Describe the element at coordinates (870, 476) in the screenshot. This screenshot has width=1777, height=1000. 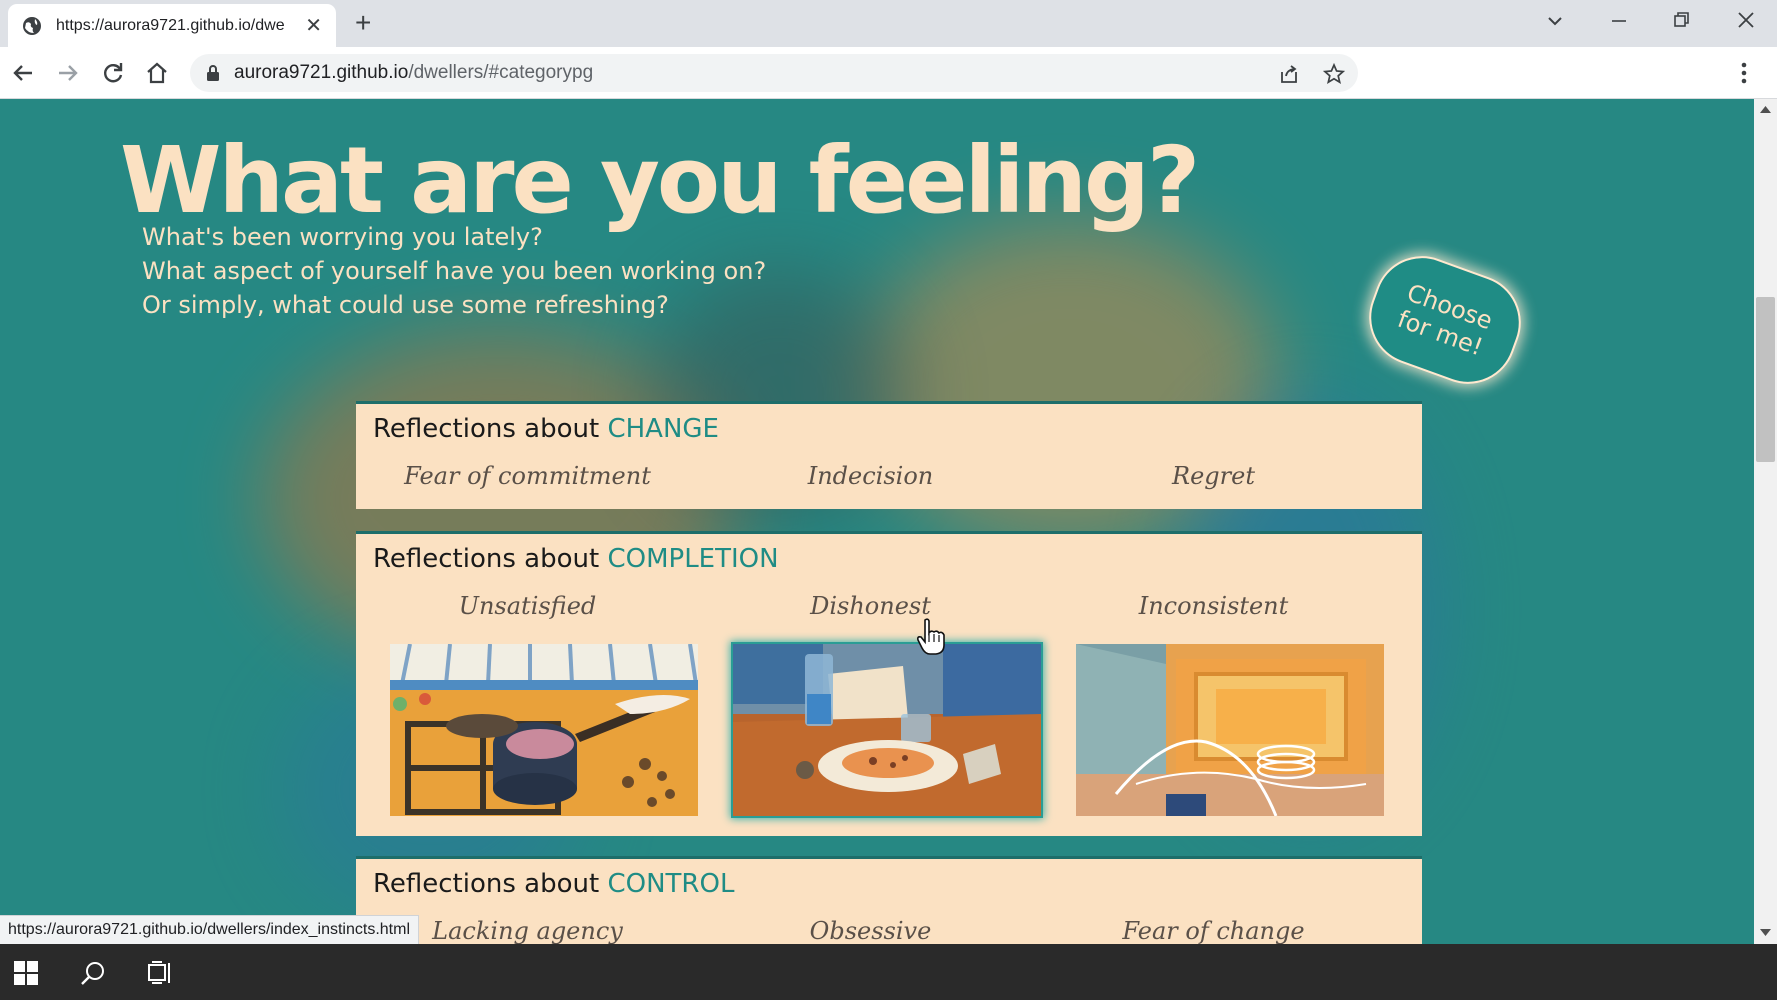
I see `option-indecision: Indecision` at that location.